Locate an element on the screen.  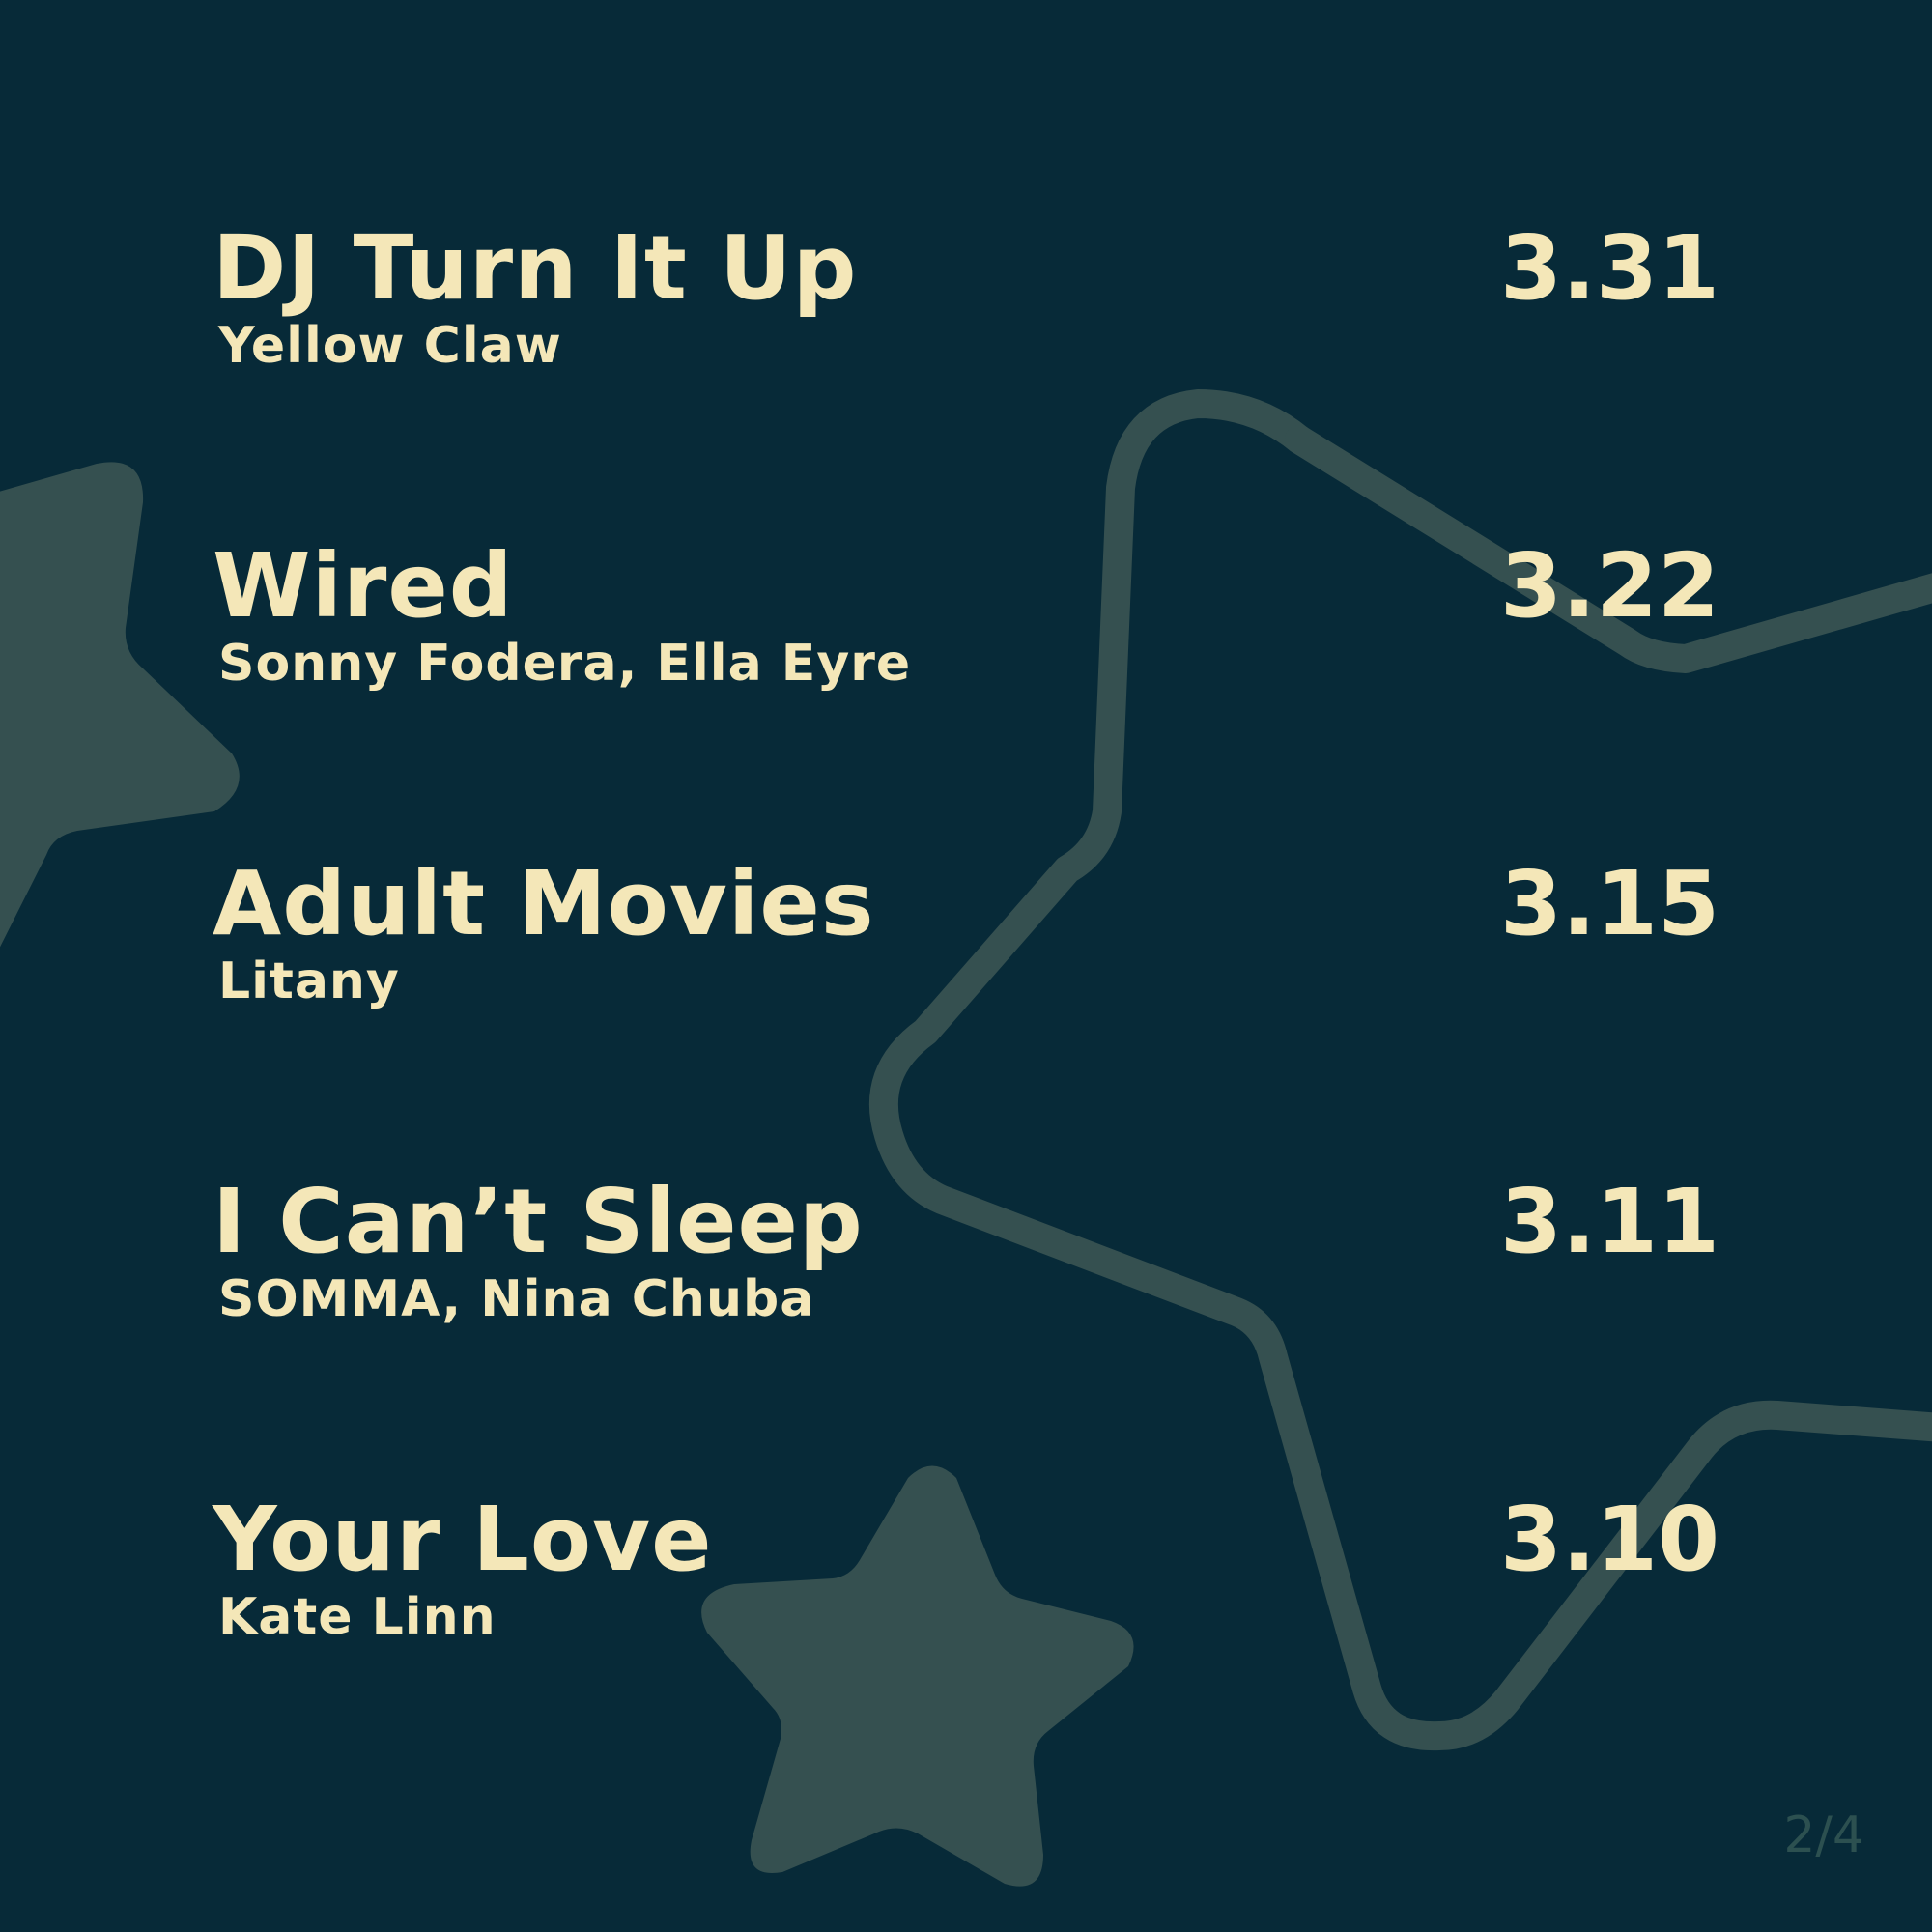
track-score: 3.15 is located at coordinates (1609, 903).